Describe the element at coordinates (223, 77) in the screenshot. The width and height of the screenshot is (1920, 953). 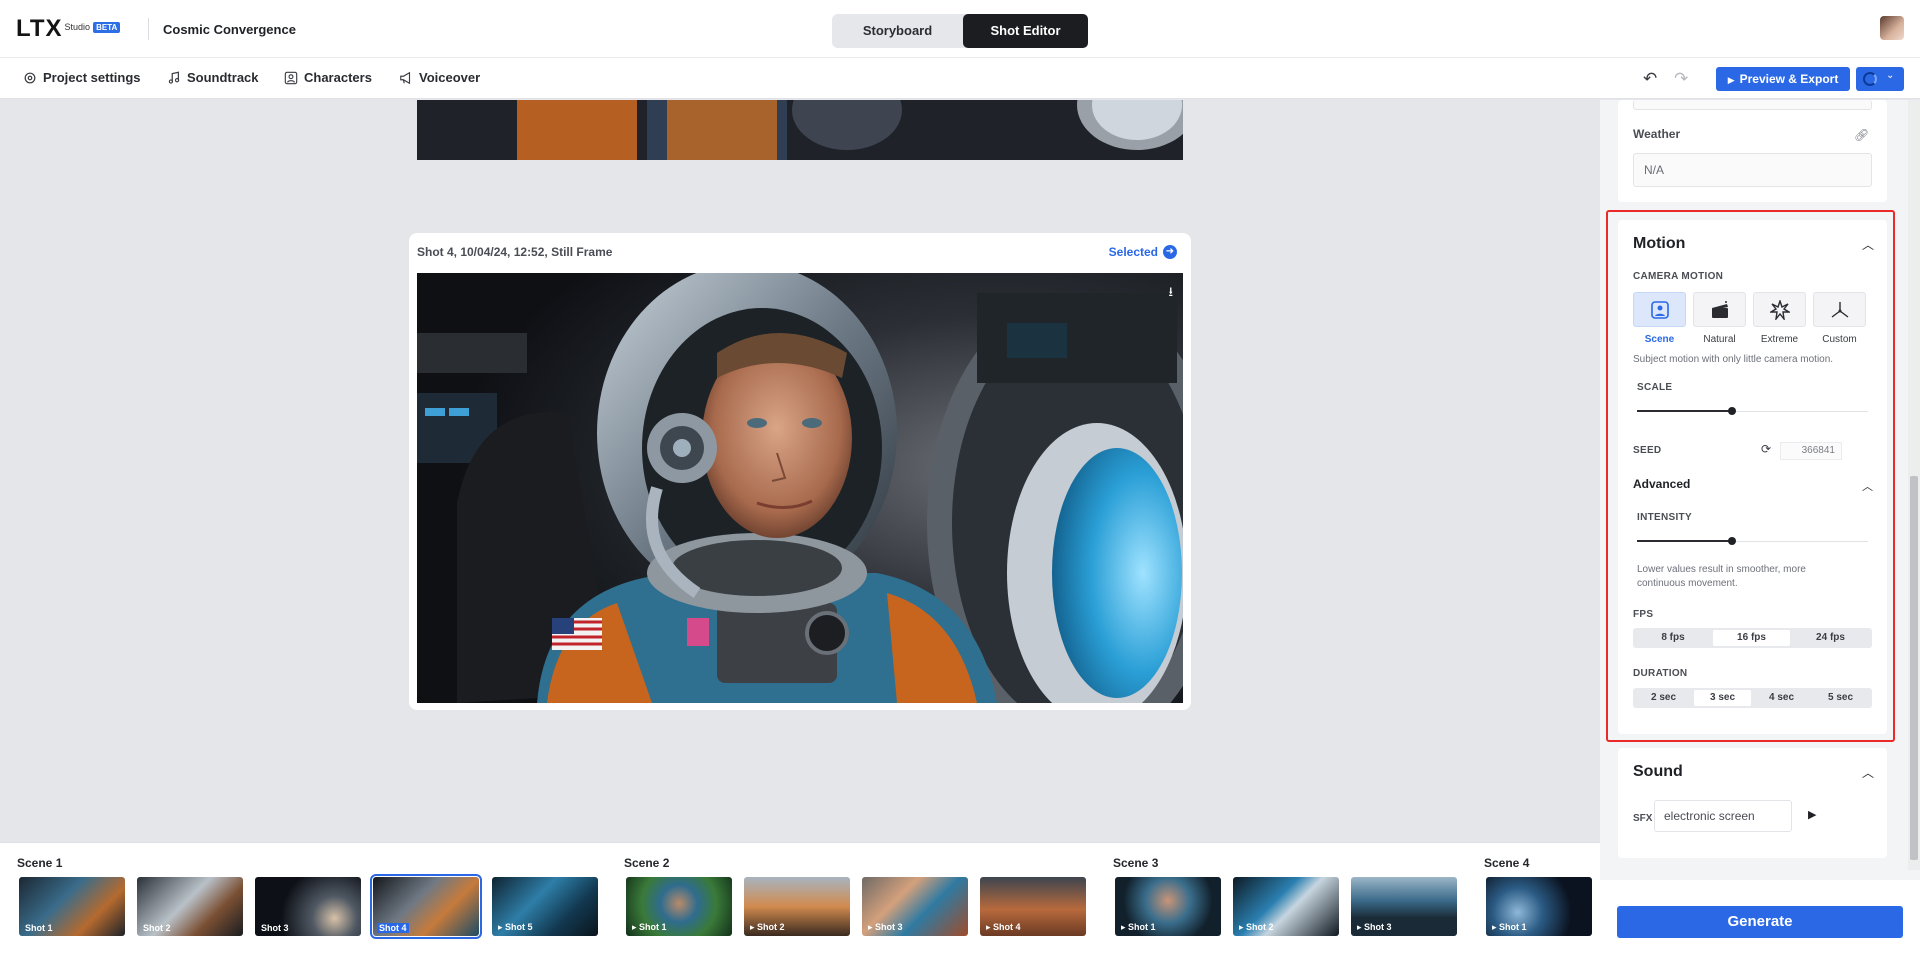
I see `soundtrack-label: Soundtrack` at that location.